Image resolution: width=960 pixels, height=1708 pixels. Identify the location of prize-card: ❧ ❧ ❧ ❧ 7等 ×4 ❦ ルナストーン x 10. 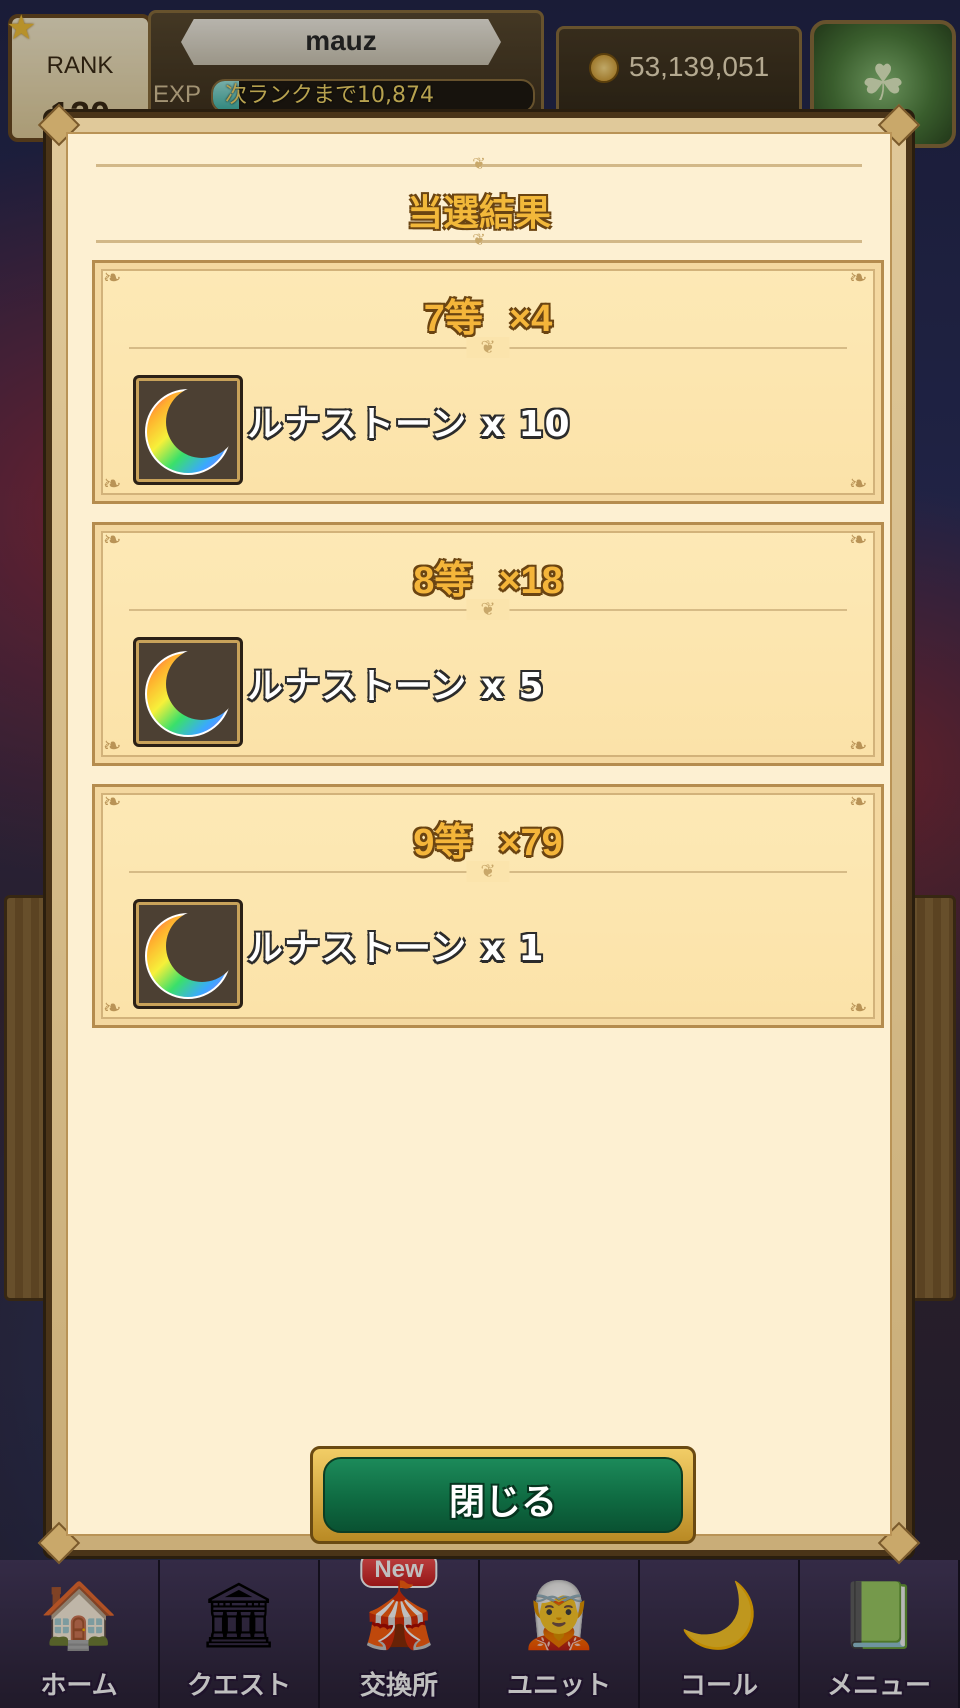
(488, 382).